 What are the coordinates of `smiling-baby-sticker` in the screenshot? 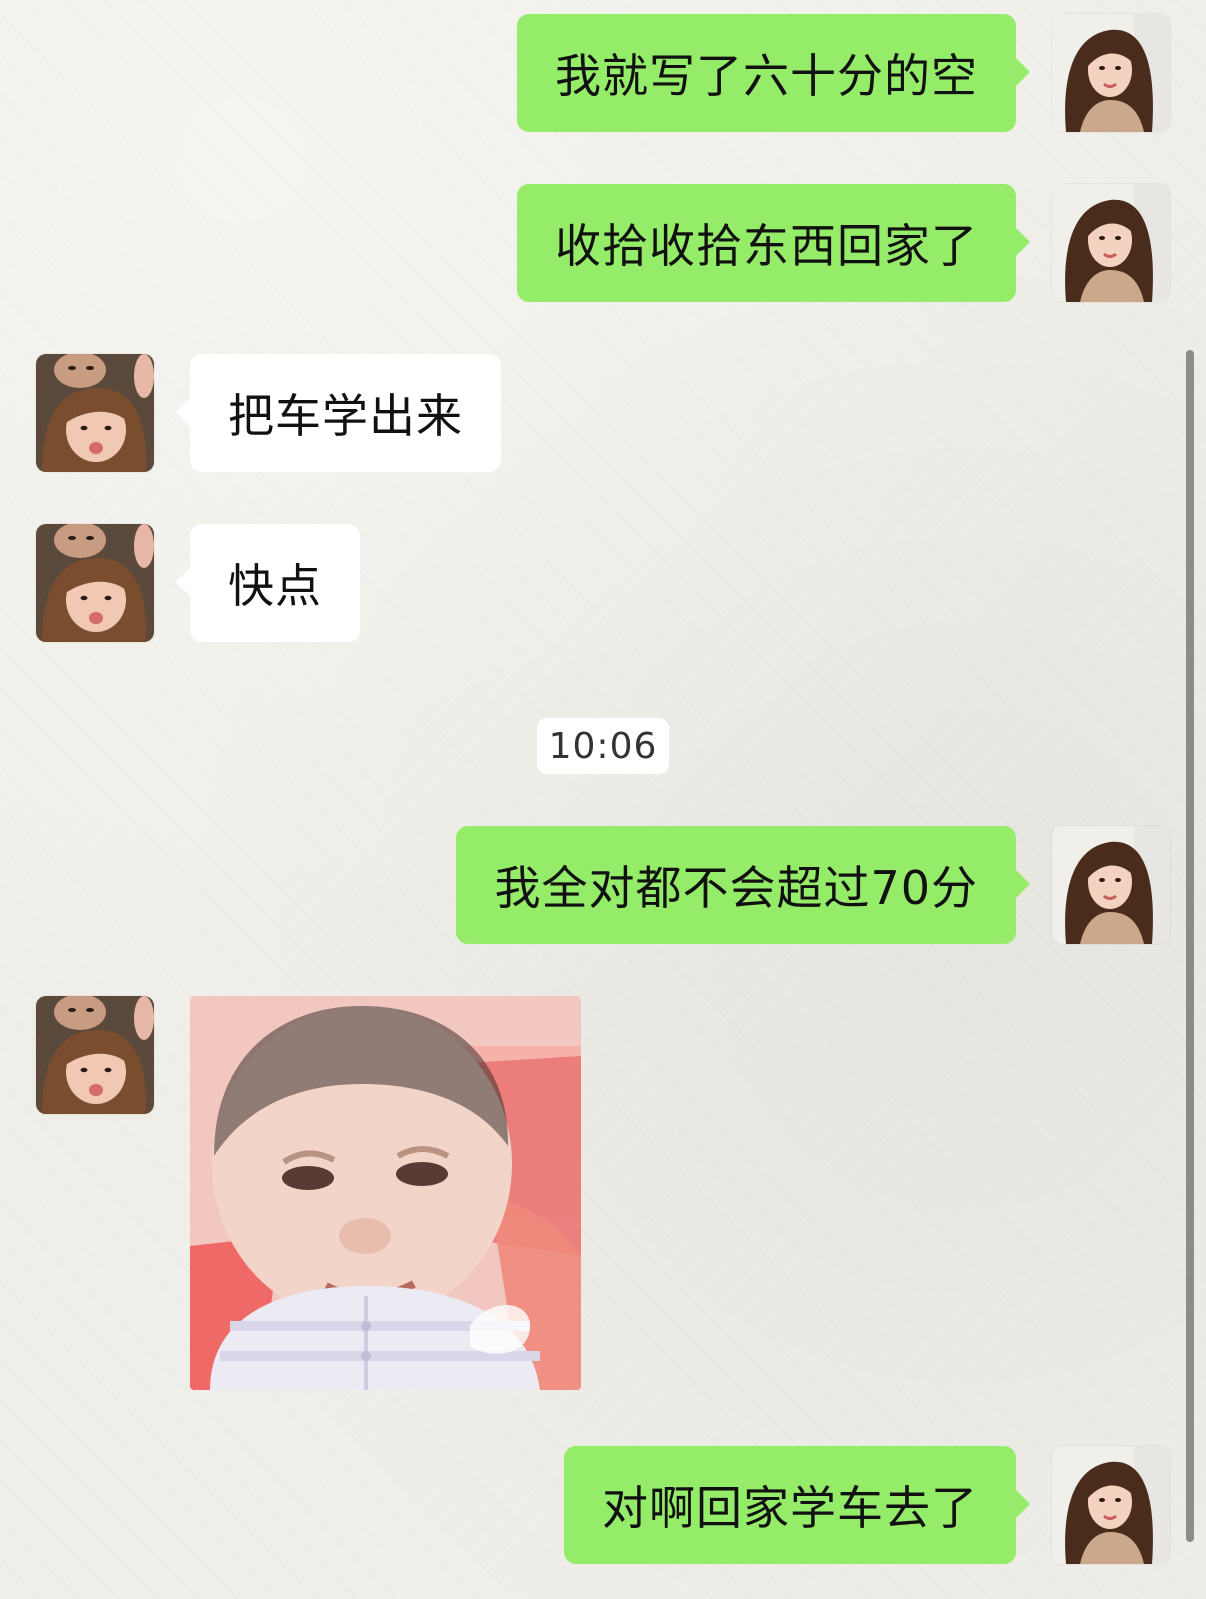 It's located at (385, 1193).